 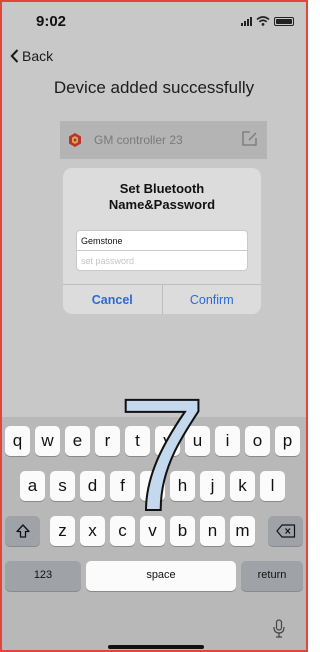 I want to click on delete-key, so click(x=285, y=531).